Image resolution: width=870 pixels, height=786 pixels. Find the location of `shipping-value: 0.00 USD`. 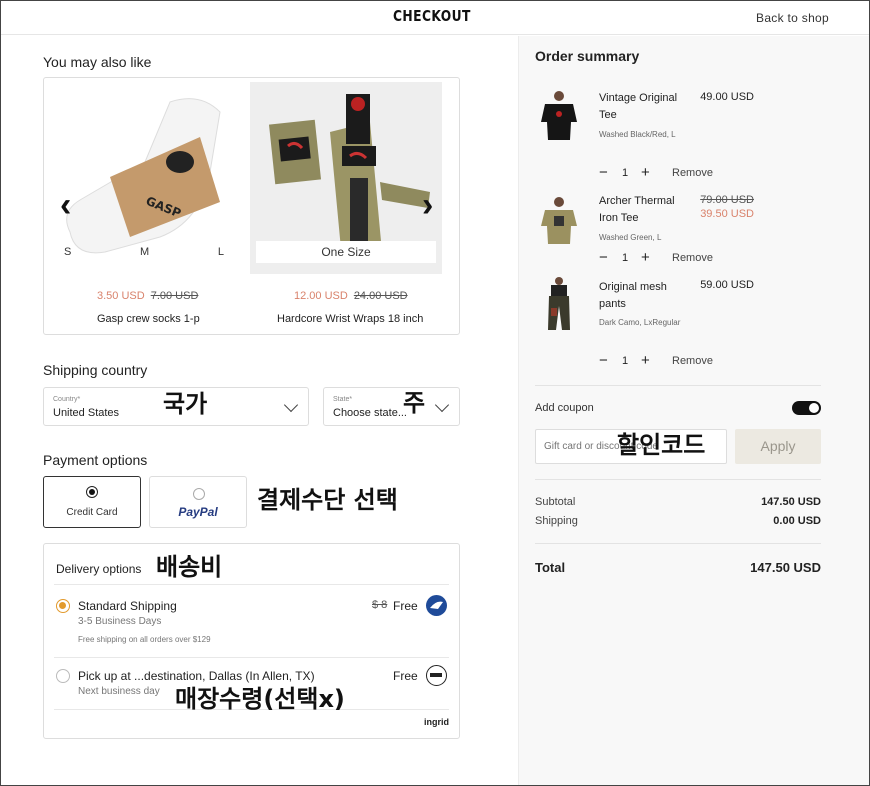

shipping-value: 0.00 USD is located at coordinates (797, 521).